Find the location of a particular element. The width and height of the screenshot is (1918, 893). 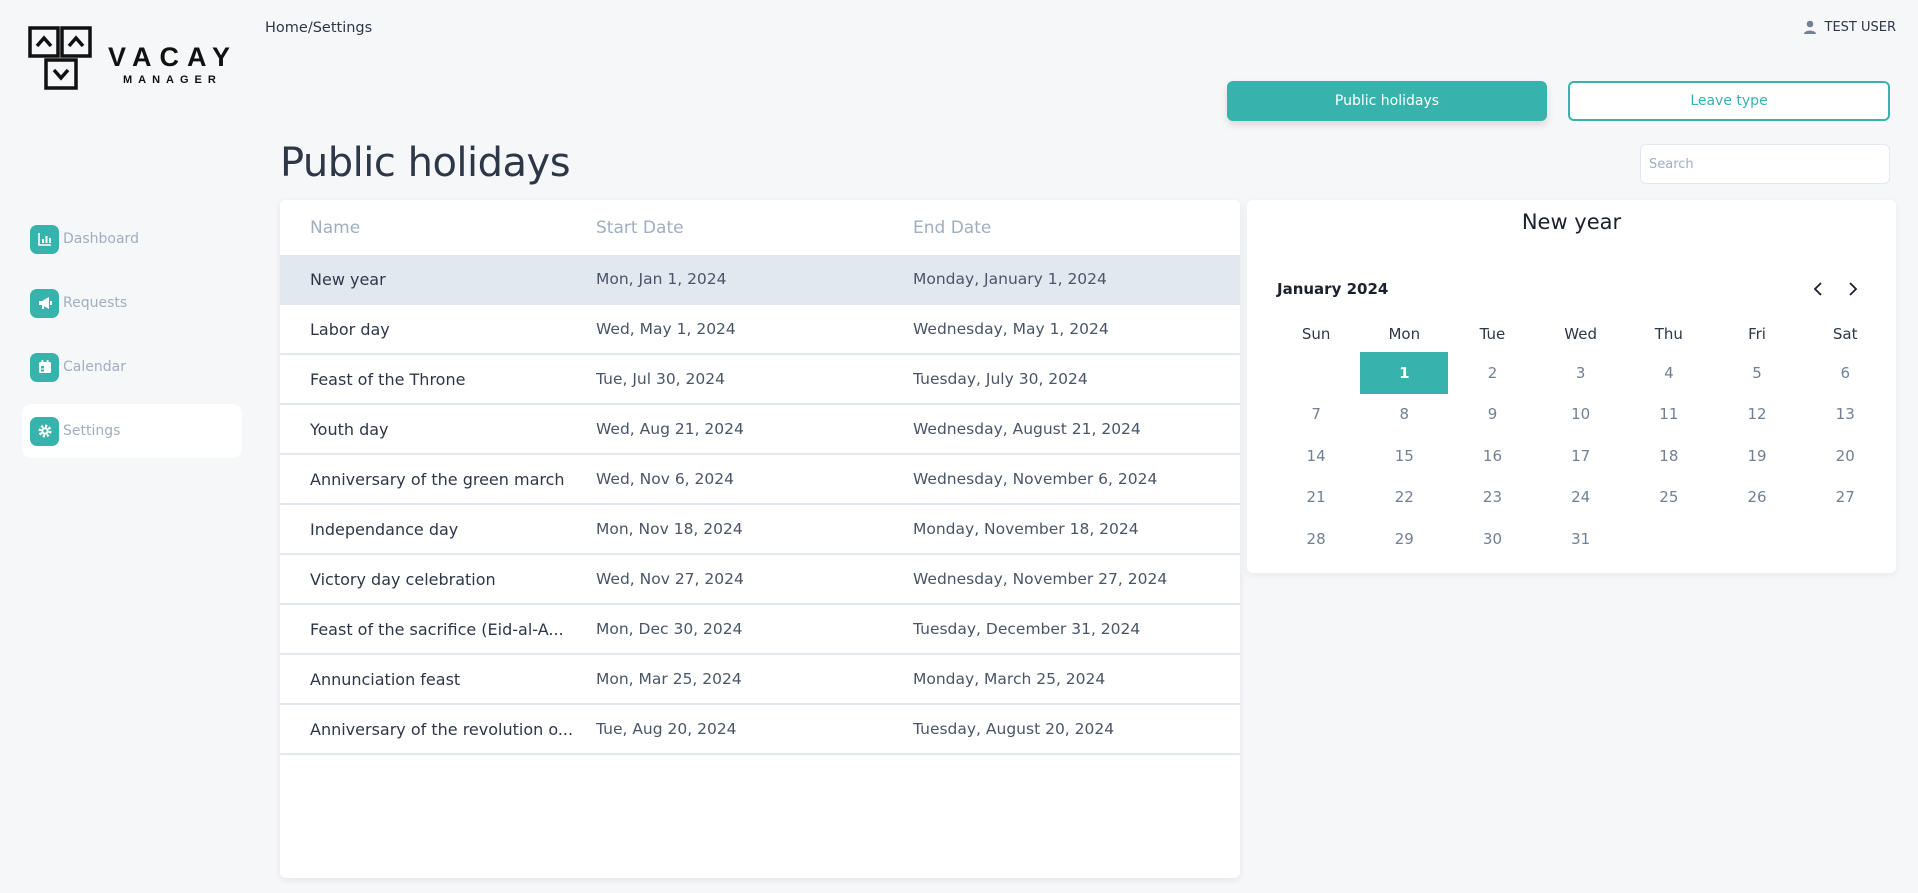

holiday-name-cell: Annunciation feast is located at coordinates (385, 679).